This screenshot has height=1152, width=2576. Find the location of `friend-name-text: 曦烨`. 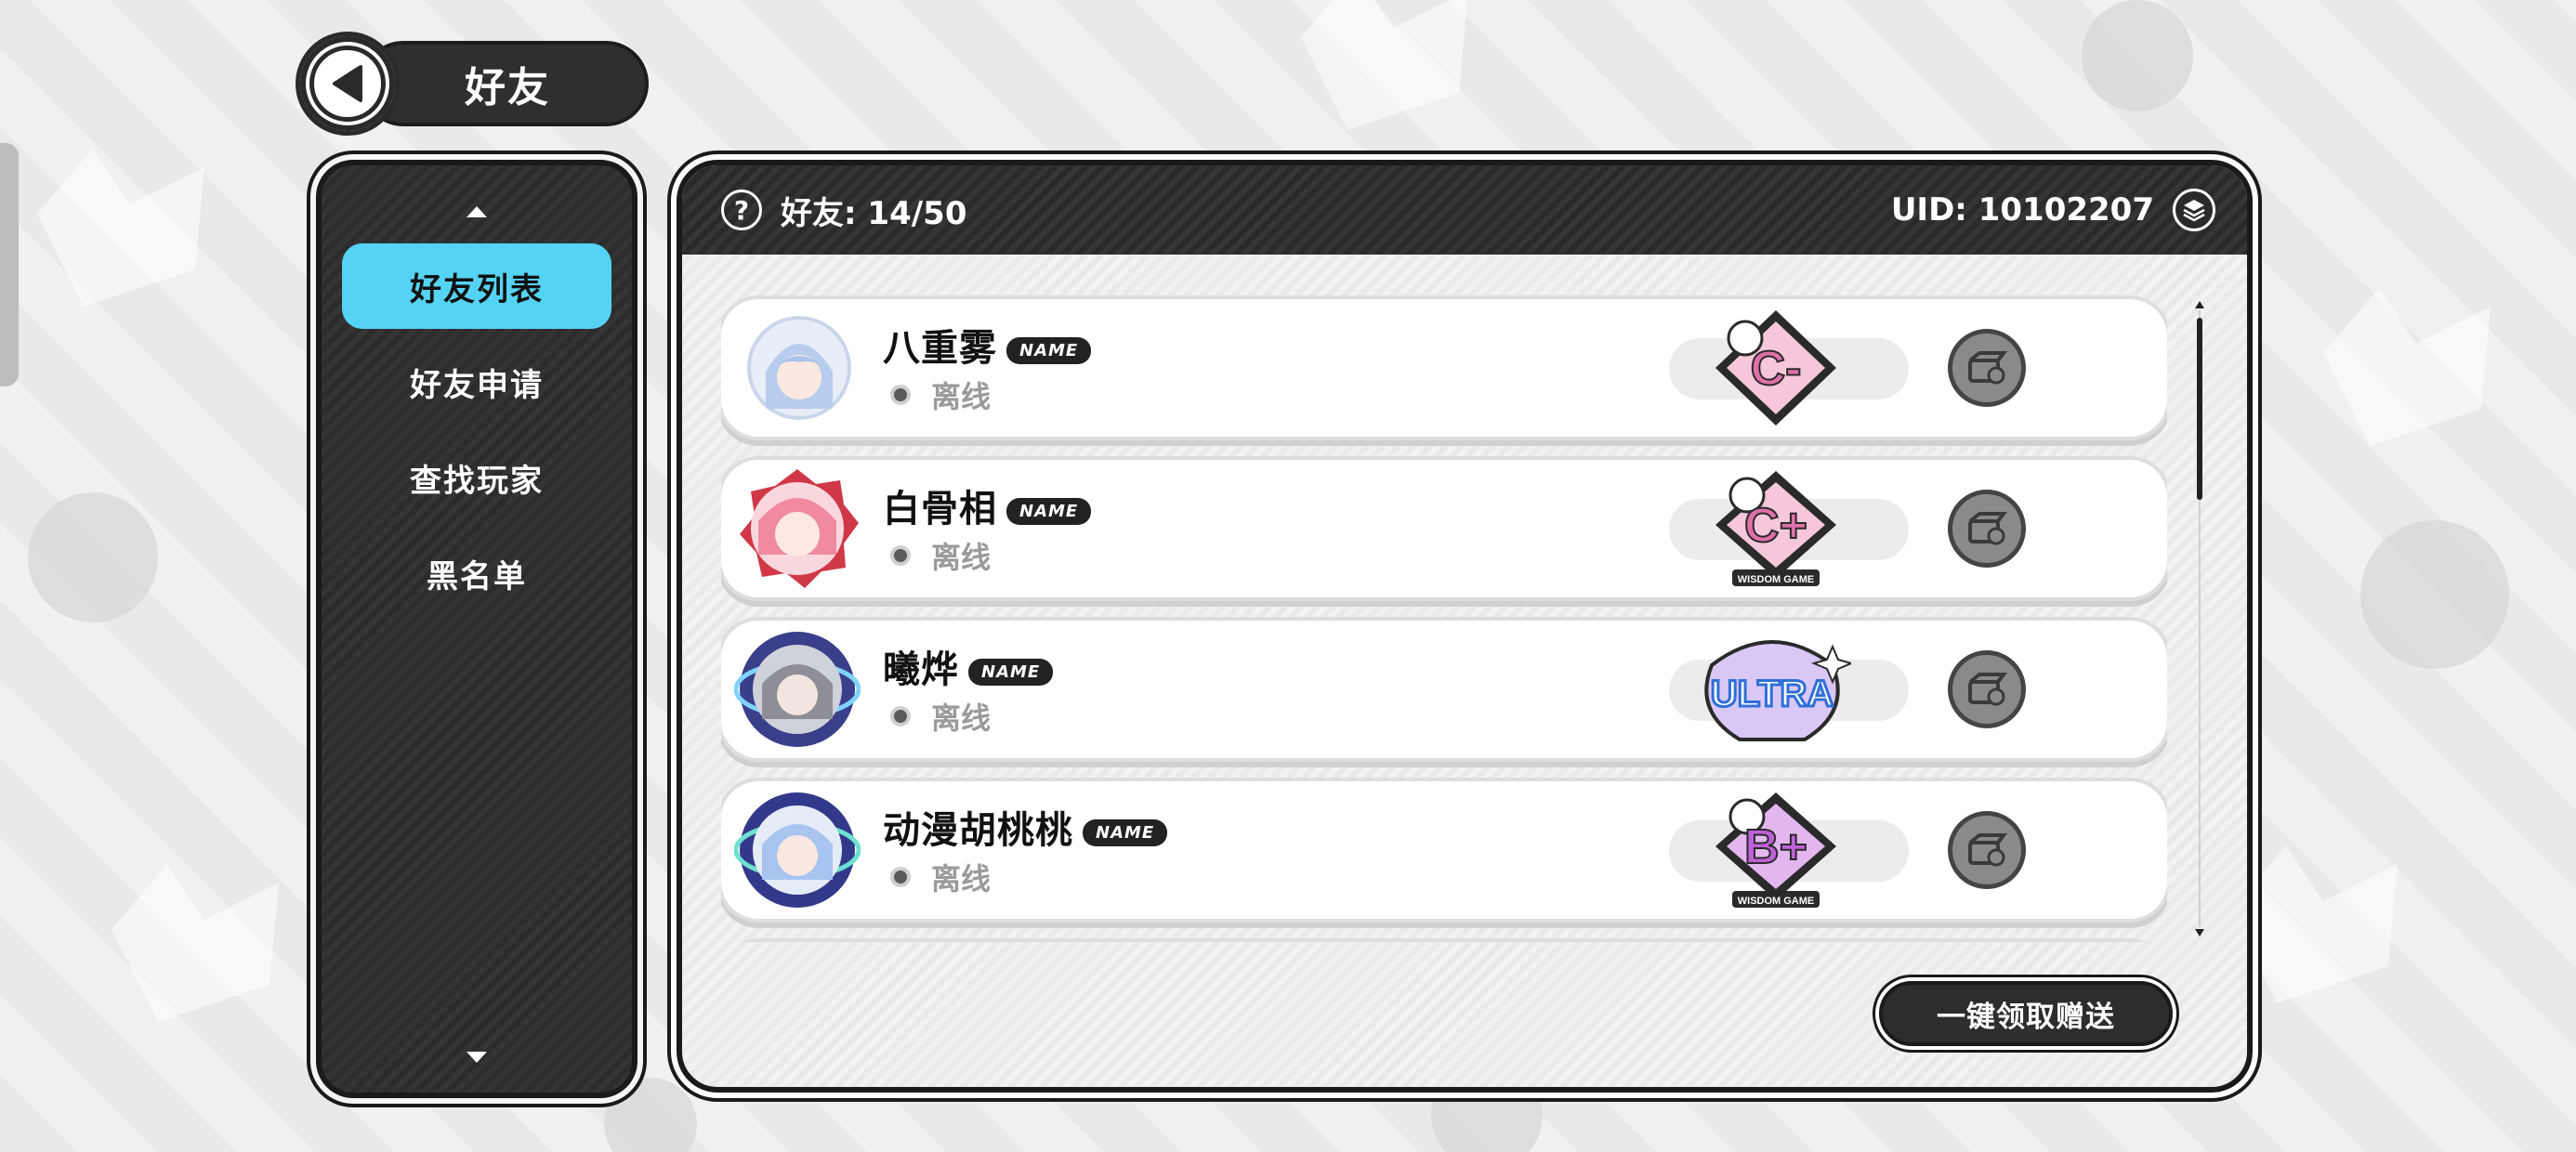

friend-name-text: 曦烨 is located at coordinates (921, 669).